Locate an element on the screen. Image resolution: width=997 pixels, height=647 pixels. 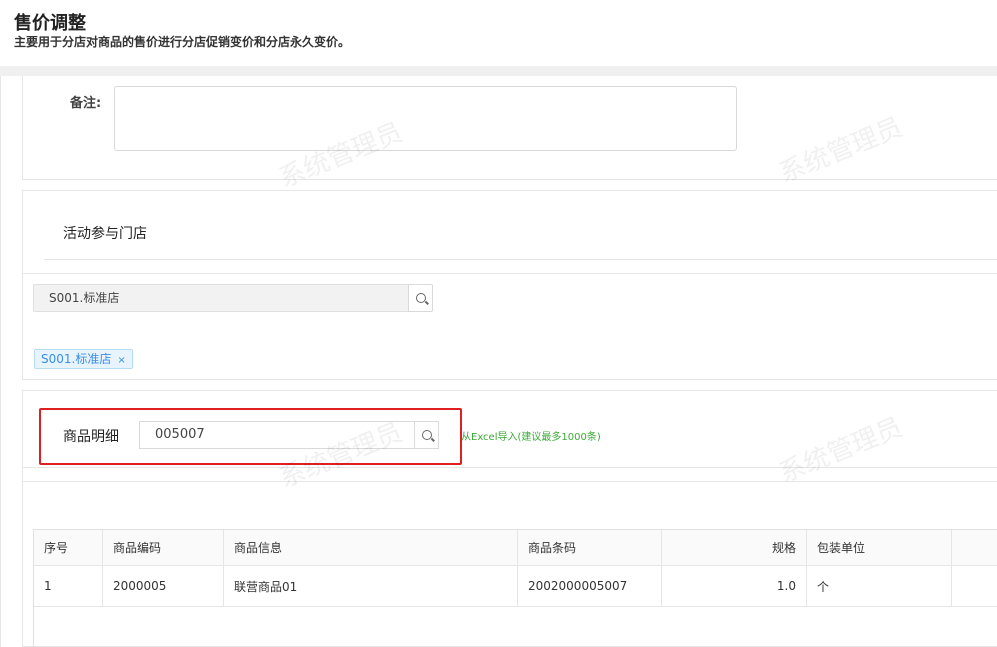
stores-title-divider is located at coordinates (520, 259).